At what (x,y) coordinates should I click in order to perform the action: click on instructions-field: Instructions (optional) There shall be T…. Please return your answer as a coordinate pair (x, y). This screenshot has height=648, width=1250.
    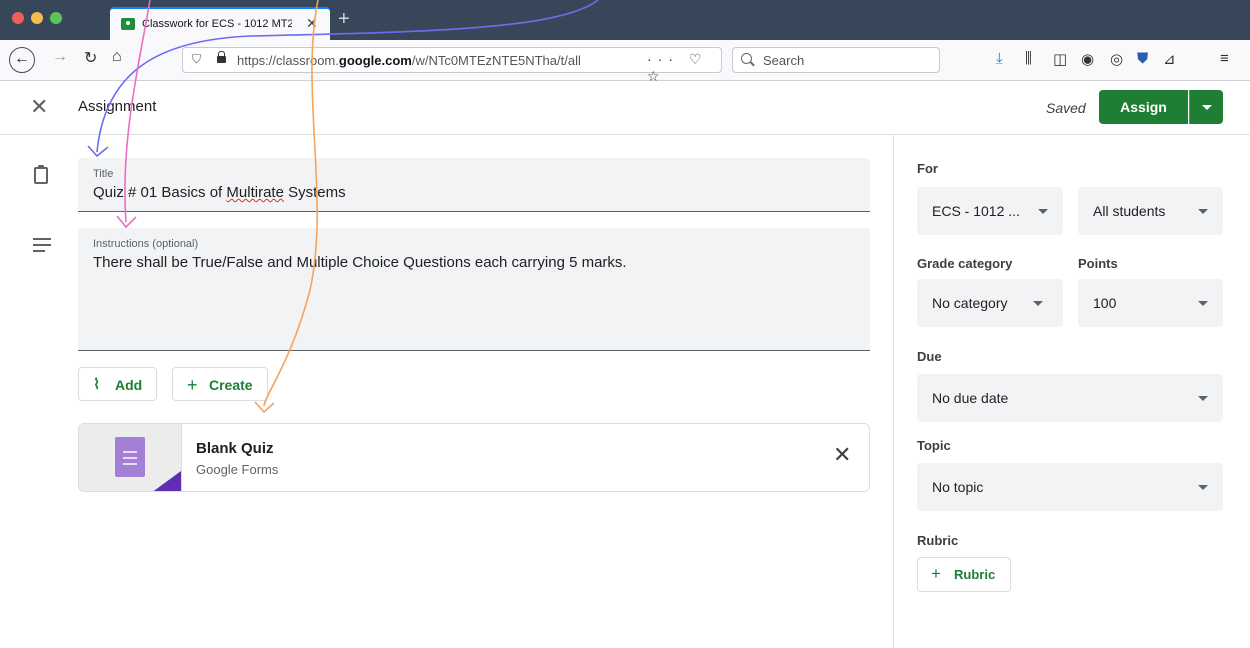
    Looking at the image, I should click on (474, 289).